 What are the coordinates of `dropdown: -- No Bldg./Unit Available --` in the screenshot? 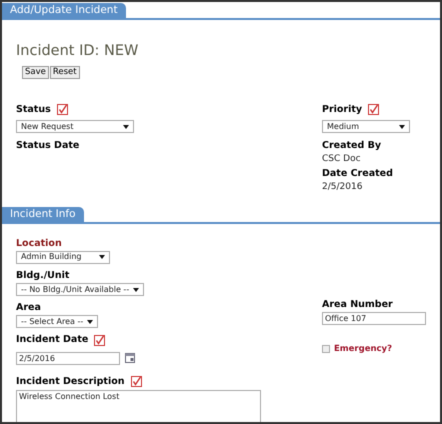 It's located at (80, 289).